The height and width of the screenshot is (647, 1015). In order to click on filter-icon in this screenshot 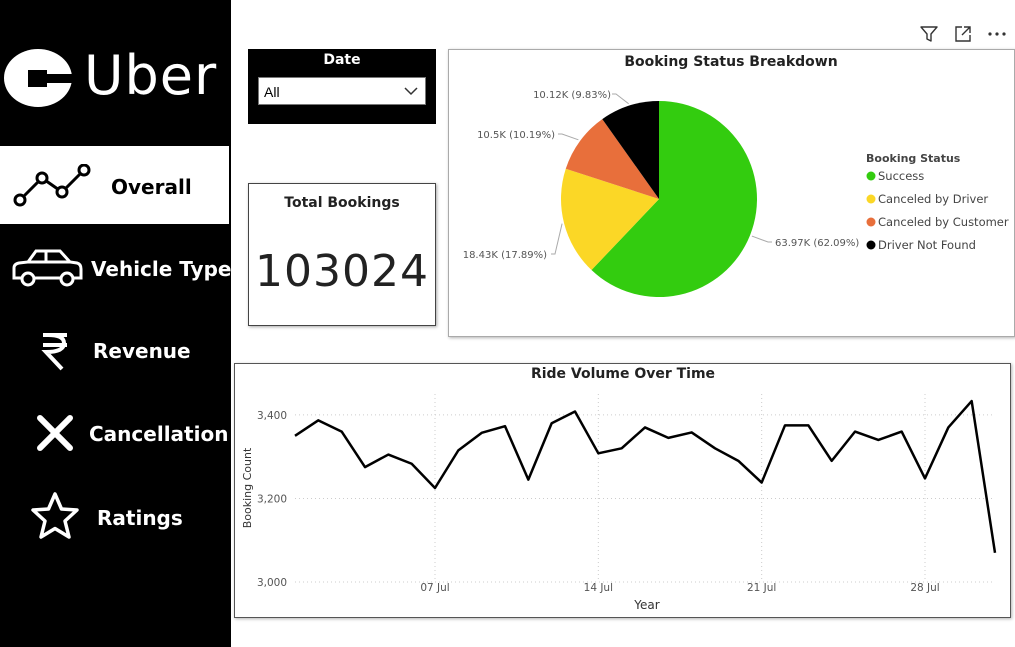, I will do `click(929, 36)`.